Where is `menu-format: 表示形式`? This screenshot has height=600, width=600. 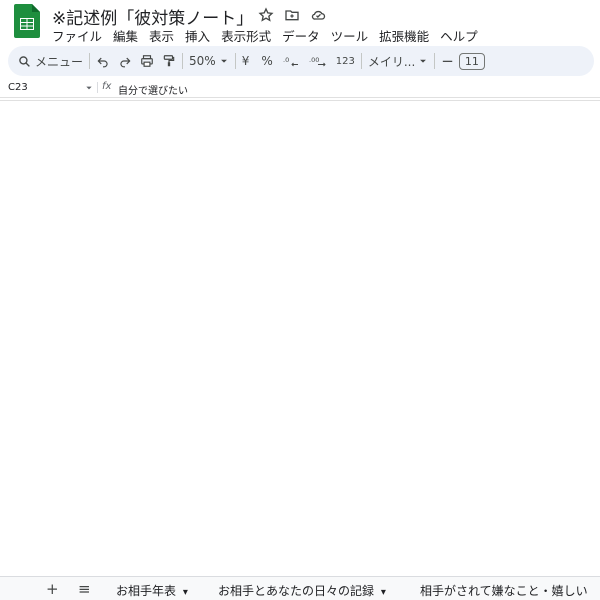
menu-format: 表示形式 is located at coordinates (246, 35).